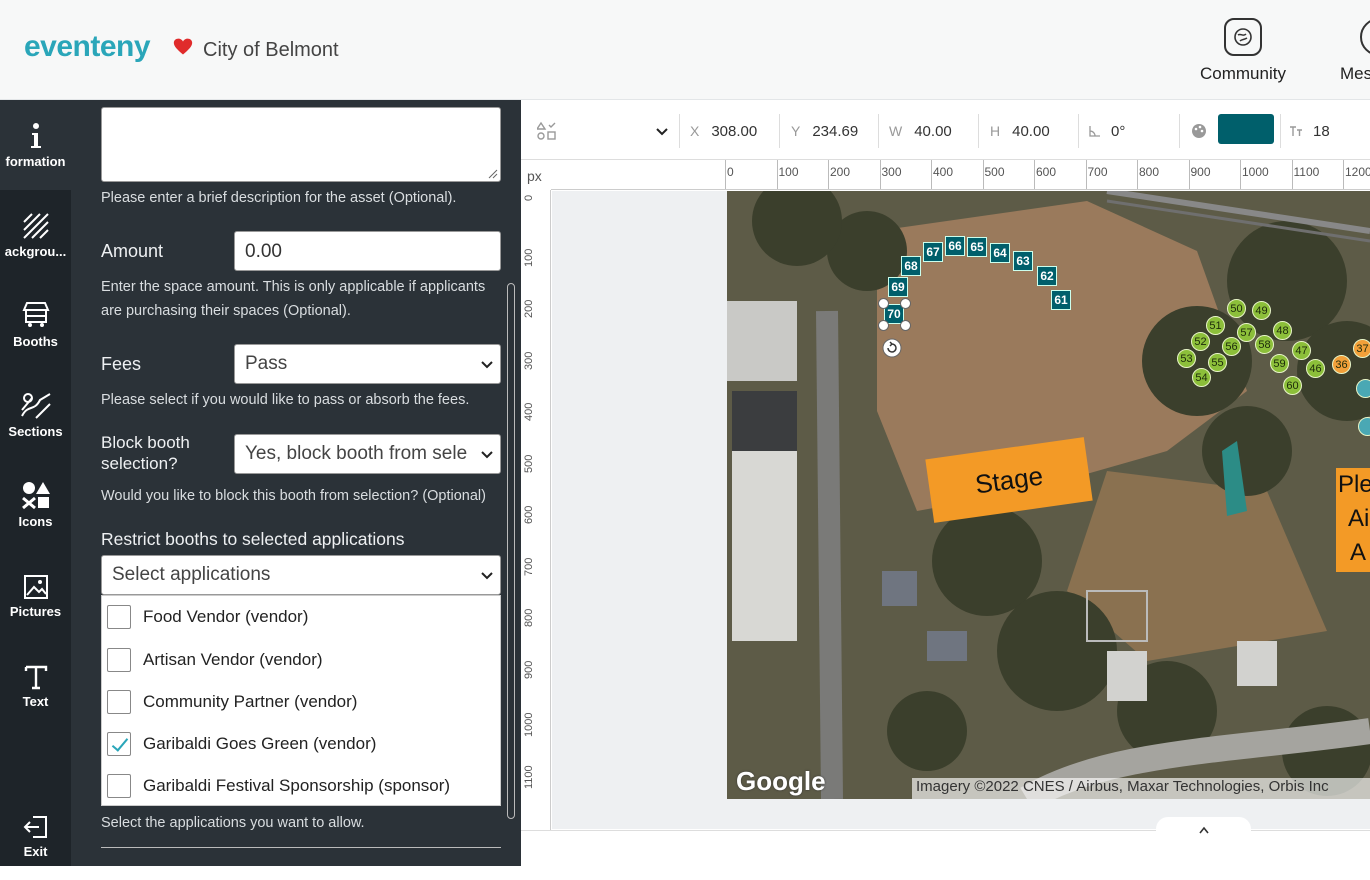 Image resolution: width=1370 pixels, height=880 pixels. What do you see at coordinates (1236, 308) in the screenshot?
I see `booth-50: 50` at bounding box center [1236, 308].